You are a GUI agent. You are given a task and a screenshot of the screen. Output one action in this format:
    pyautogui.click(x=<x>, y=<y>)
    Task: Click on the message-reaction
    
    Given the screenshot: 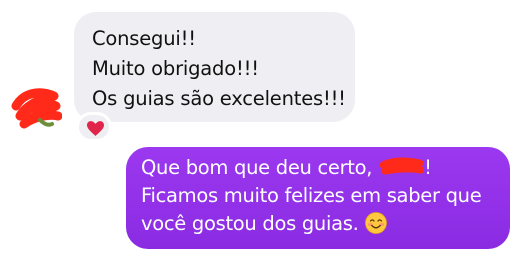 What is the action you would take?
    pyautogui.click(x=94, y=127)
    